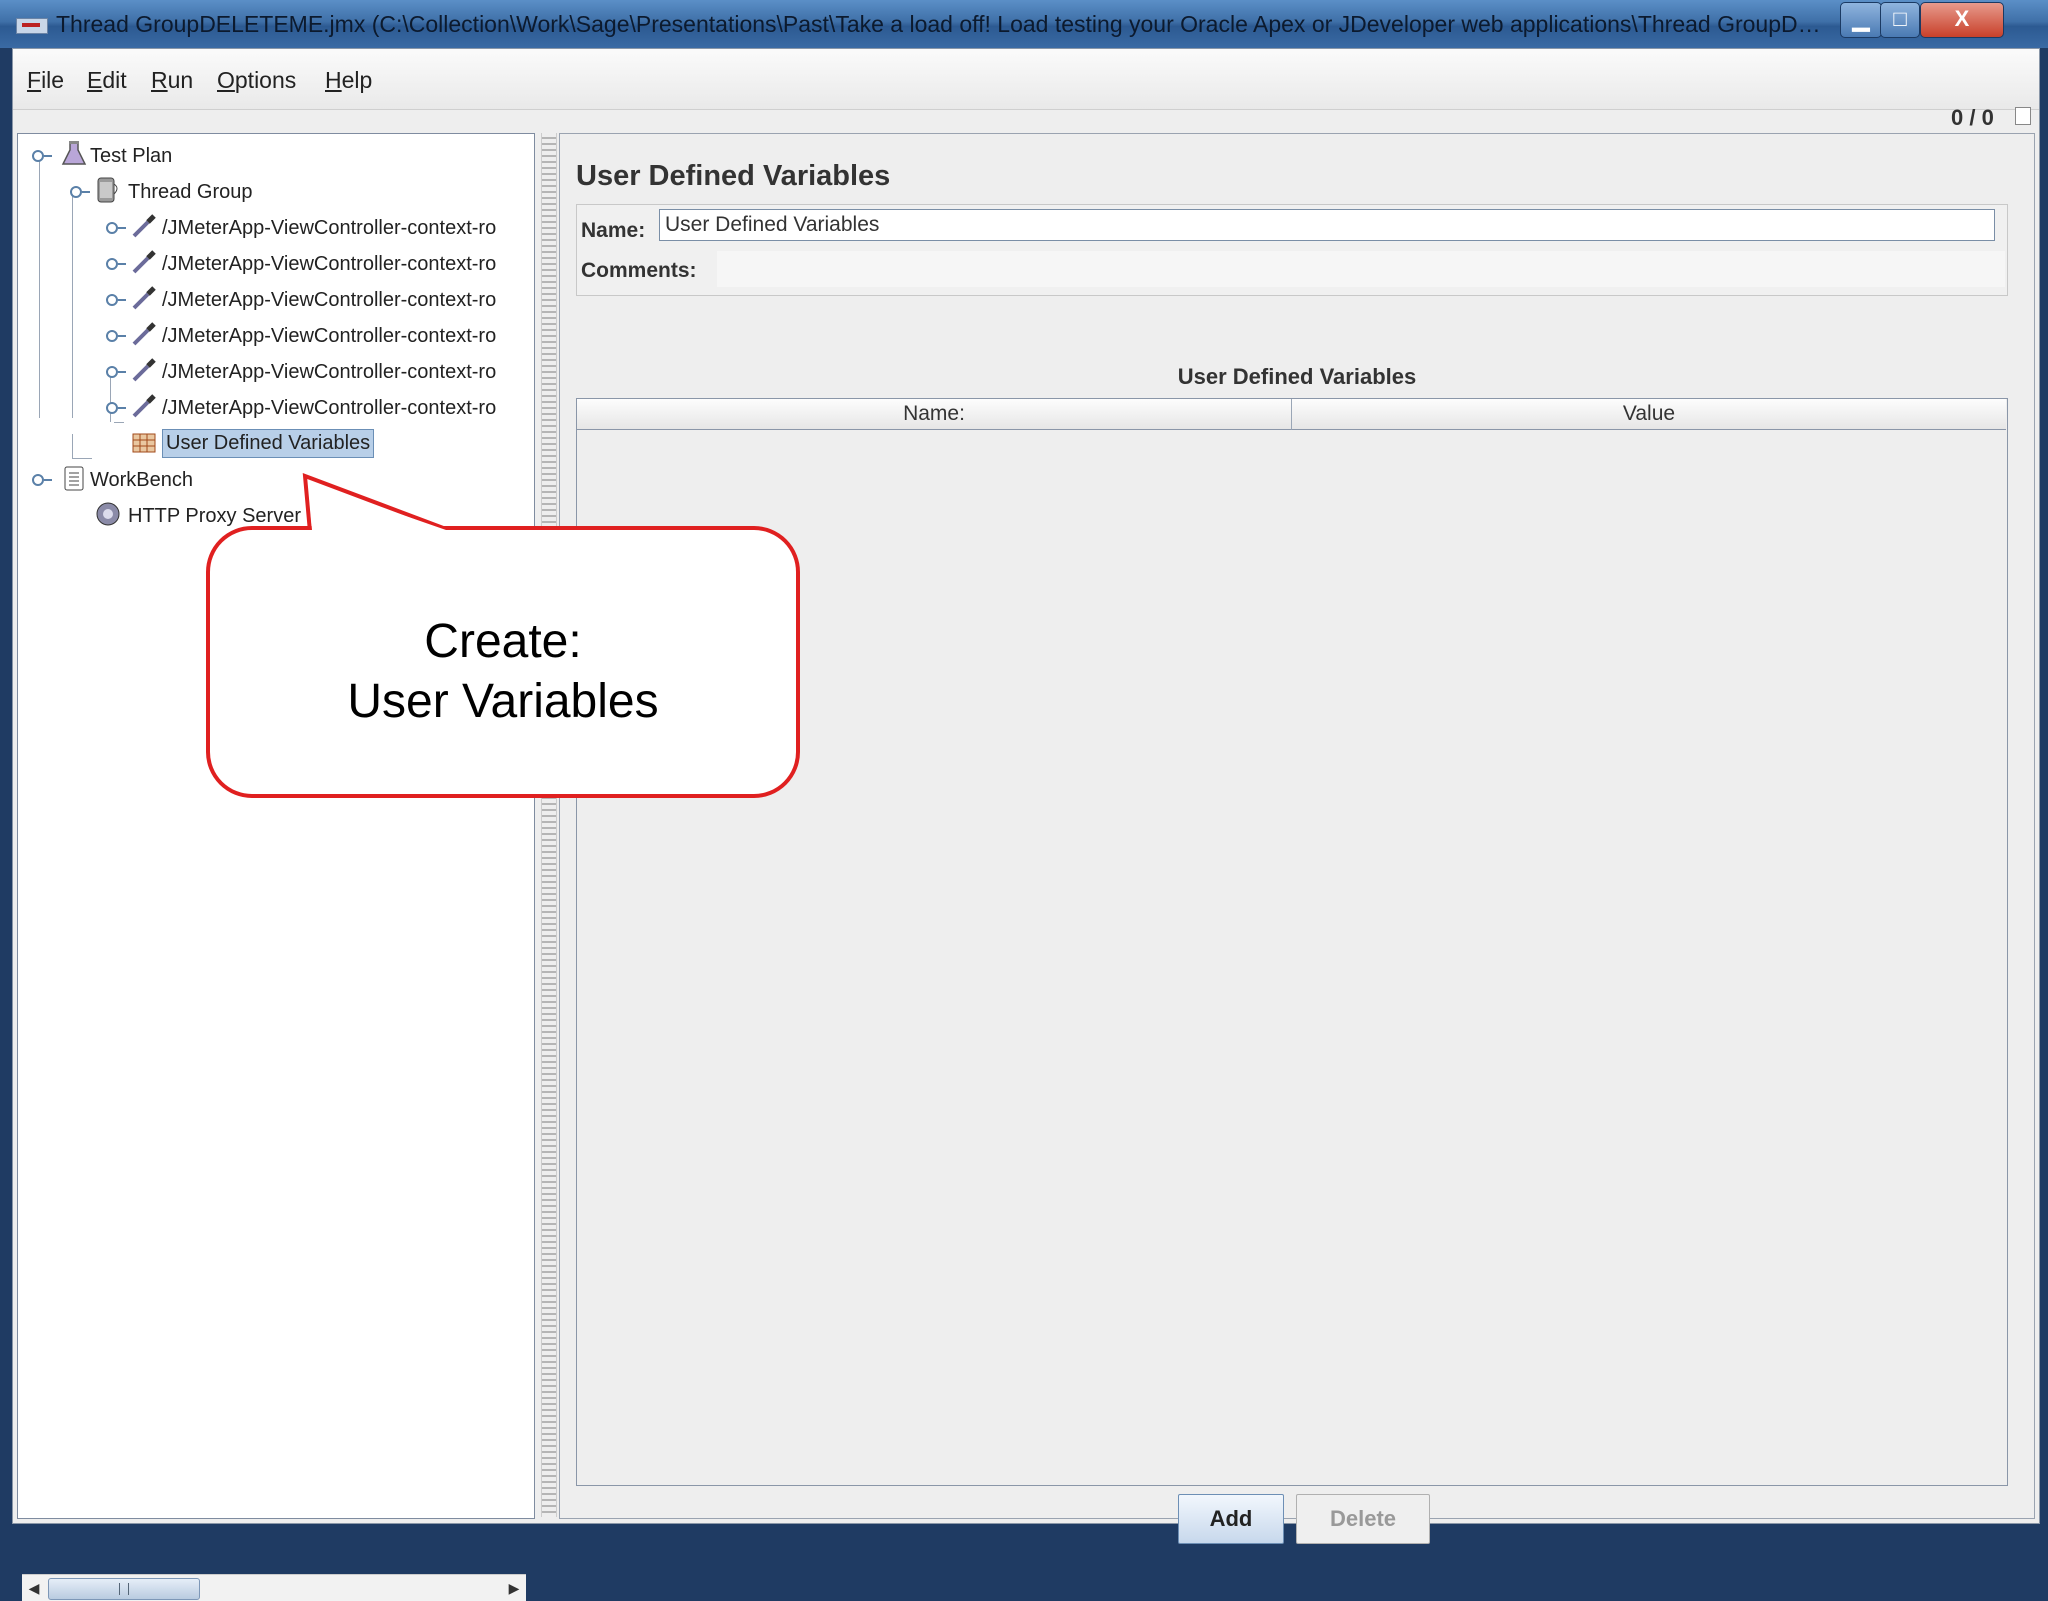 The height and width of the screenshot is (1601, 2048). I want to click on minimize-button: ▁, so click(1861, 20).